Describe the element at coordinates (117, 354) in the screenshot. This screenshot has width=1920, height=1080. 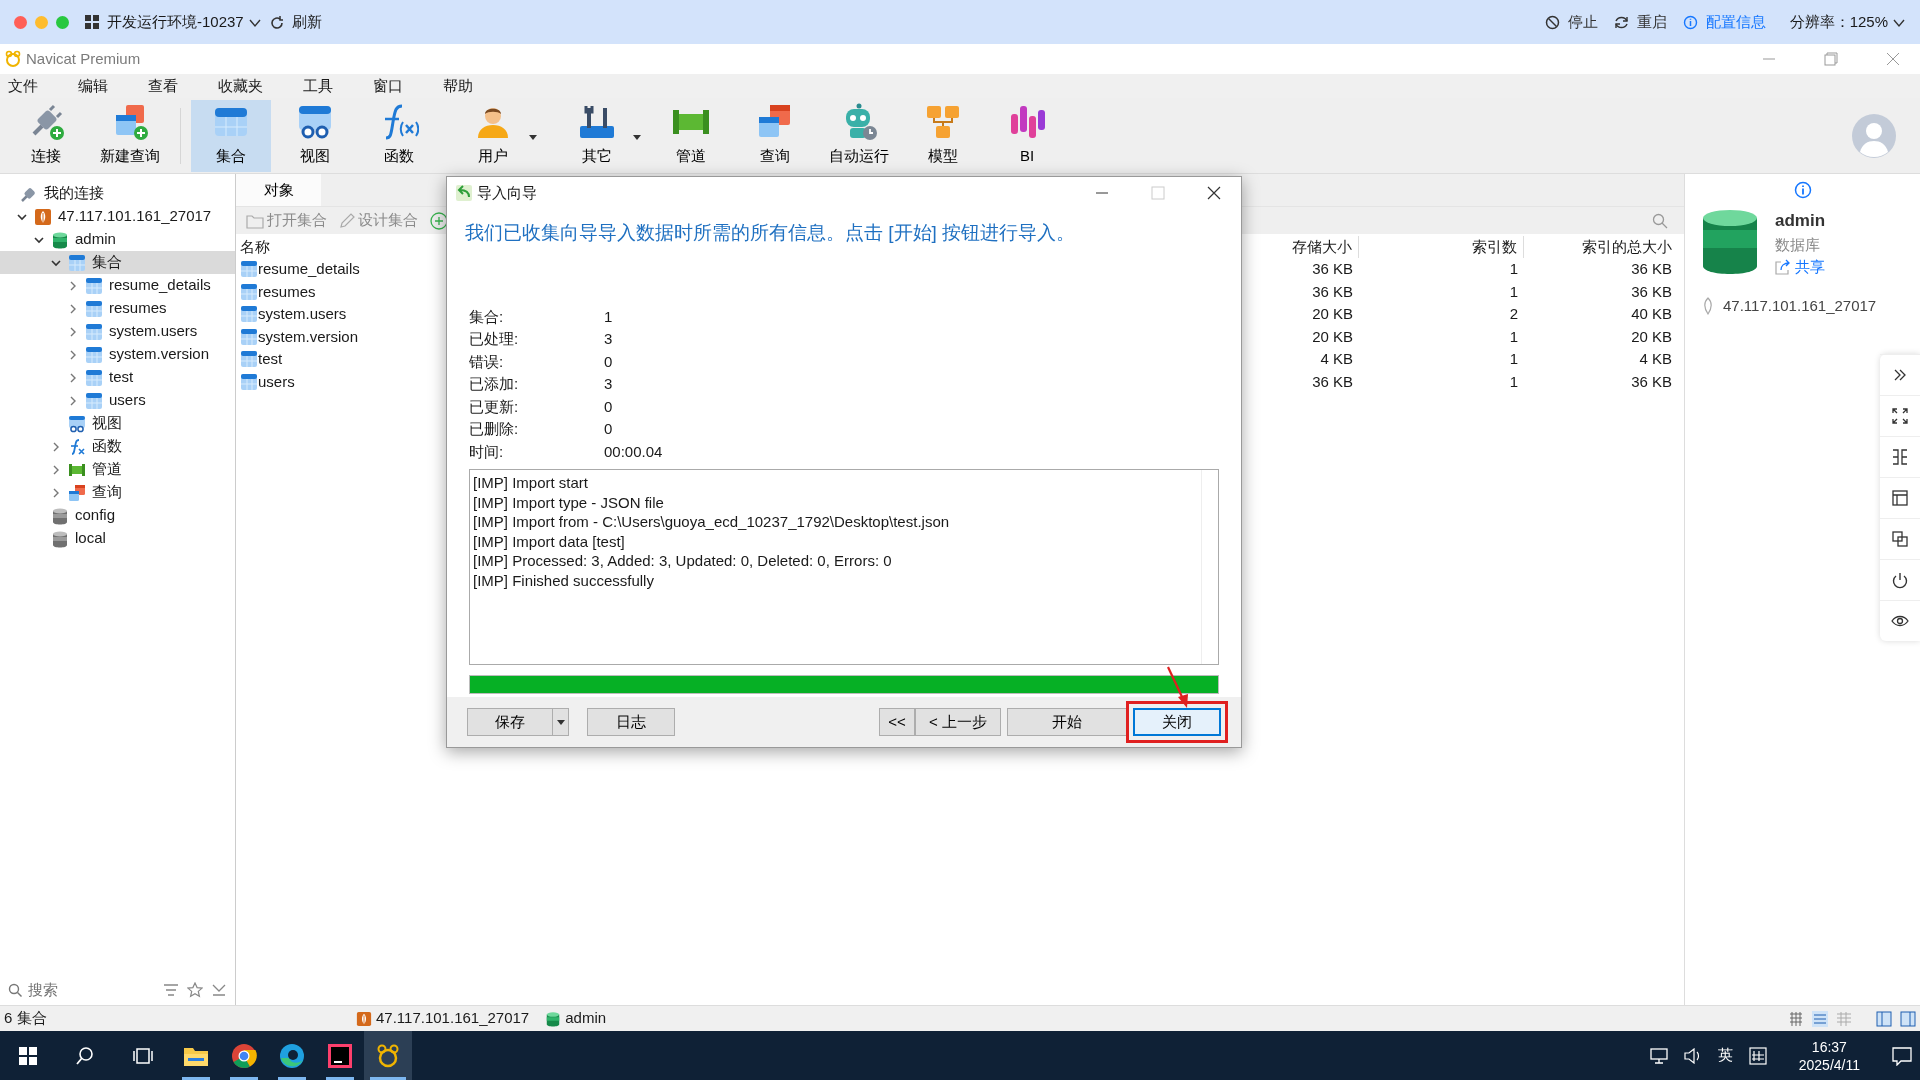
I see `tree-item: system.version` at that location.